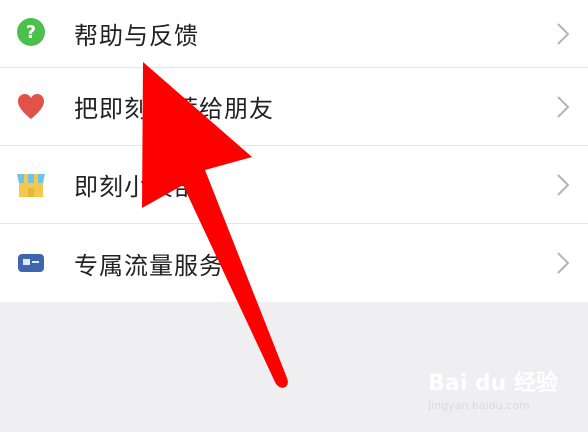  I want to click on watermark: Bai du 经验 jingyan.baidu.com, so click(493, 388).